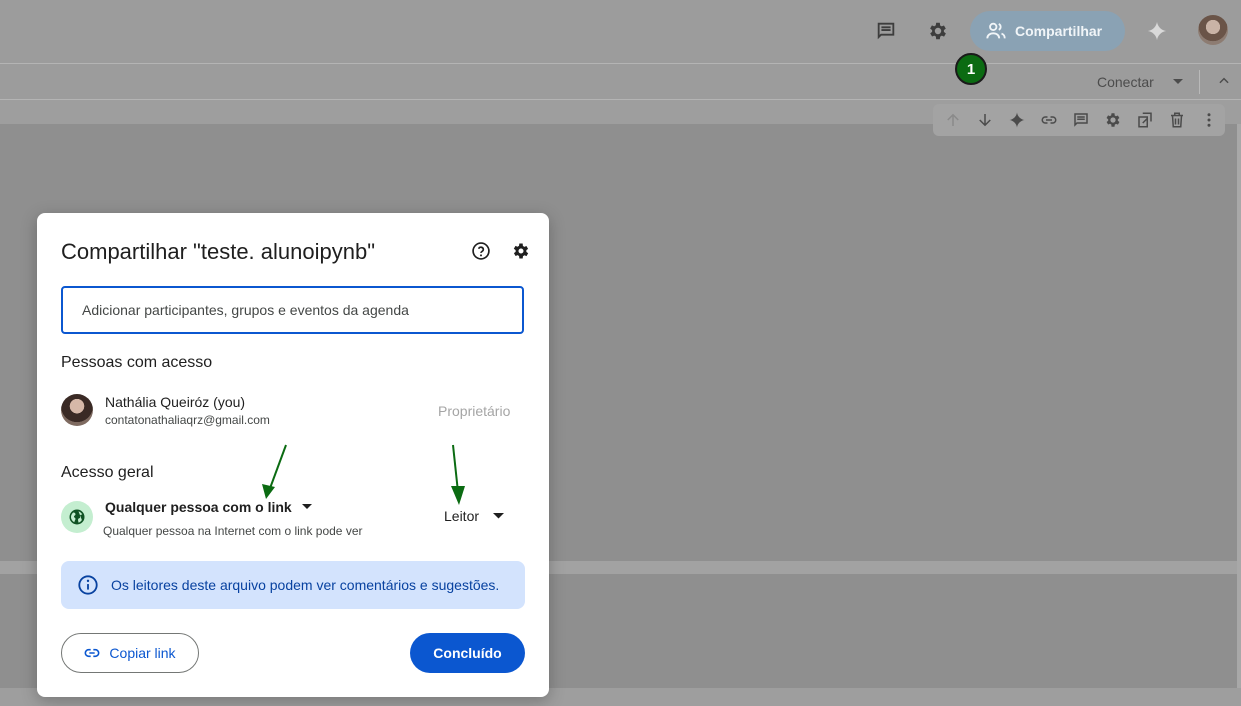 The height and width of the screenshot is (706, 1241). What do you see at coordinates (1213, 30) in the screenshot?
I see `user-avatar` at bounding box center [1213, 30].